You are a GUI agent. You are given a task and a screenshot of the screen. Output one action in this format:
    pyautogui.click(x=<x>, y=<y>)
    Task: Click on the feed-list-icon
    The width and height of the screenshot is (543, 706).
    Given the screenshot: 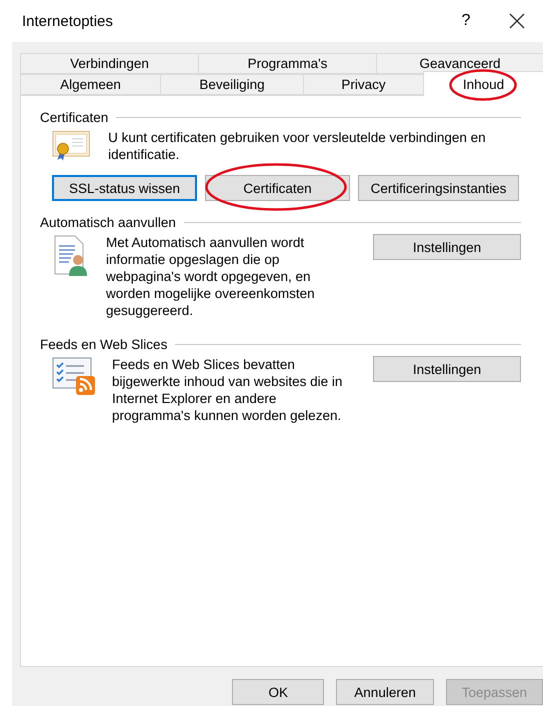 What is the action you would take?
    pyautogui.click(x=74, y=376)
    